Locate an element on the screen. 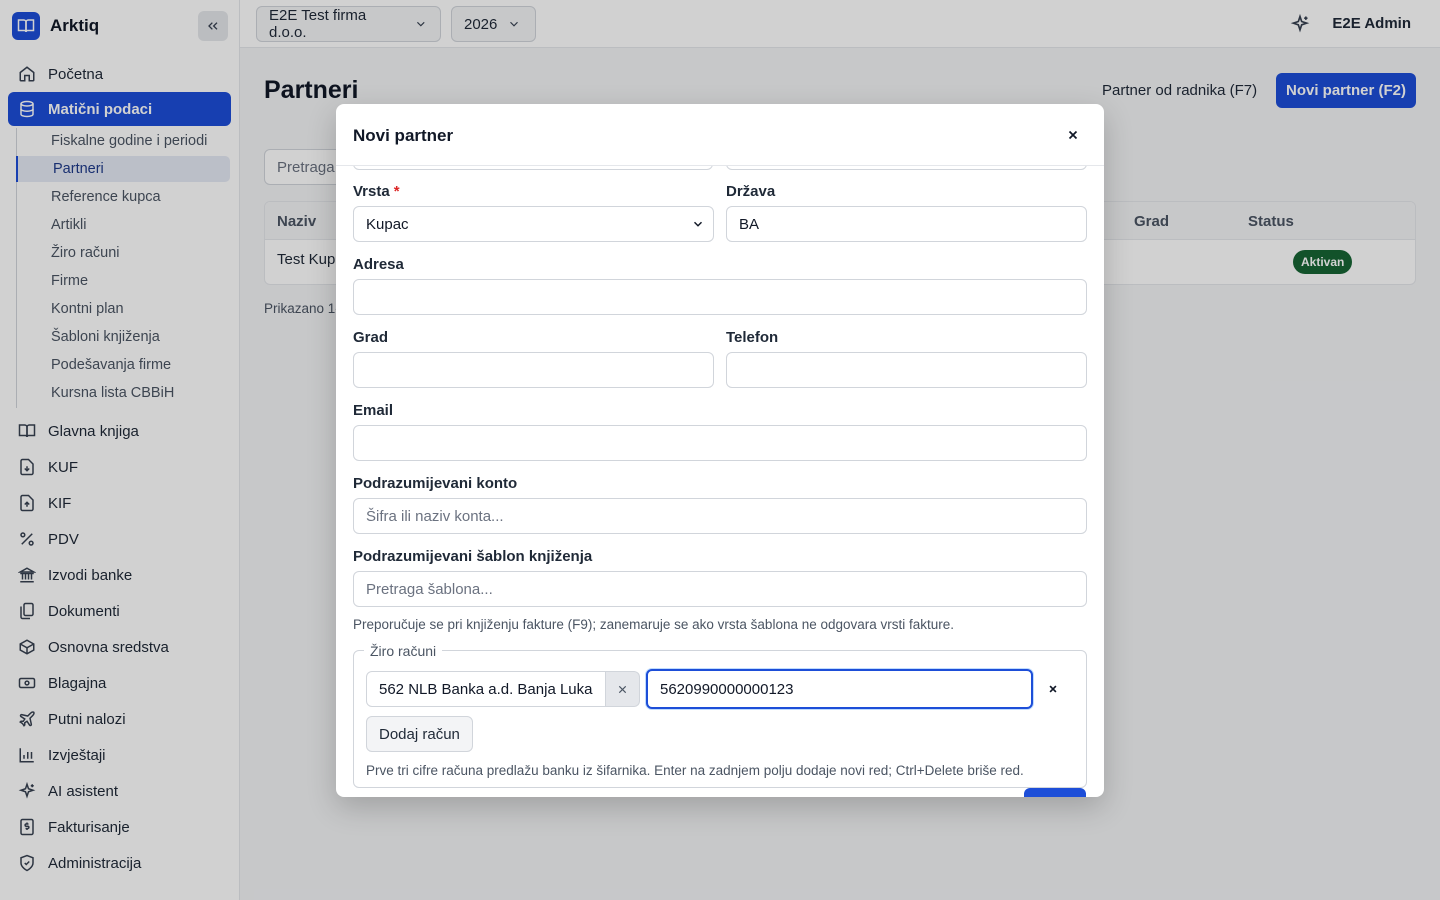  default-account-label: Podrazumijevani konto is located at coordinates (435, 483).